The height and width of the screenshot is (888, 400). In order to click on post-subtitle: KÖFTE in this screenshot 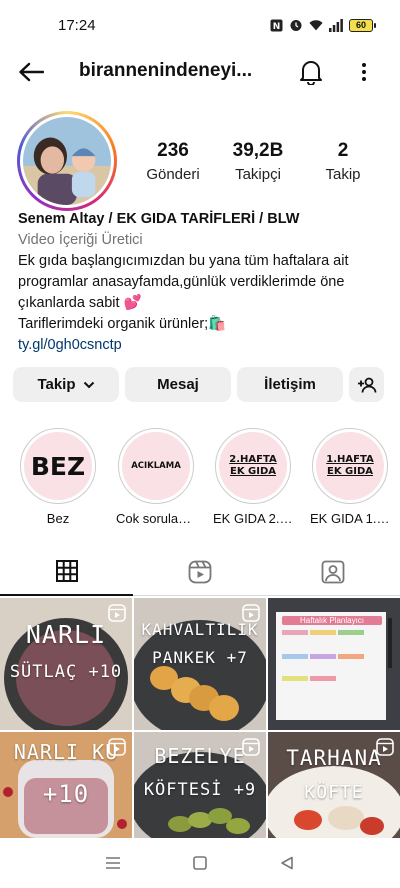, I will do `click(334, 792)`.